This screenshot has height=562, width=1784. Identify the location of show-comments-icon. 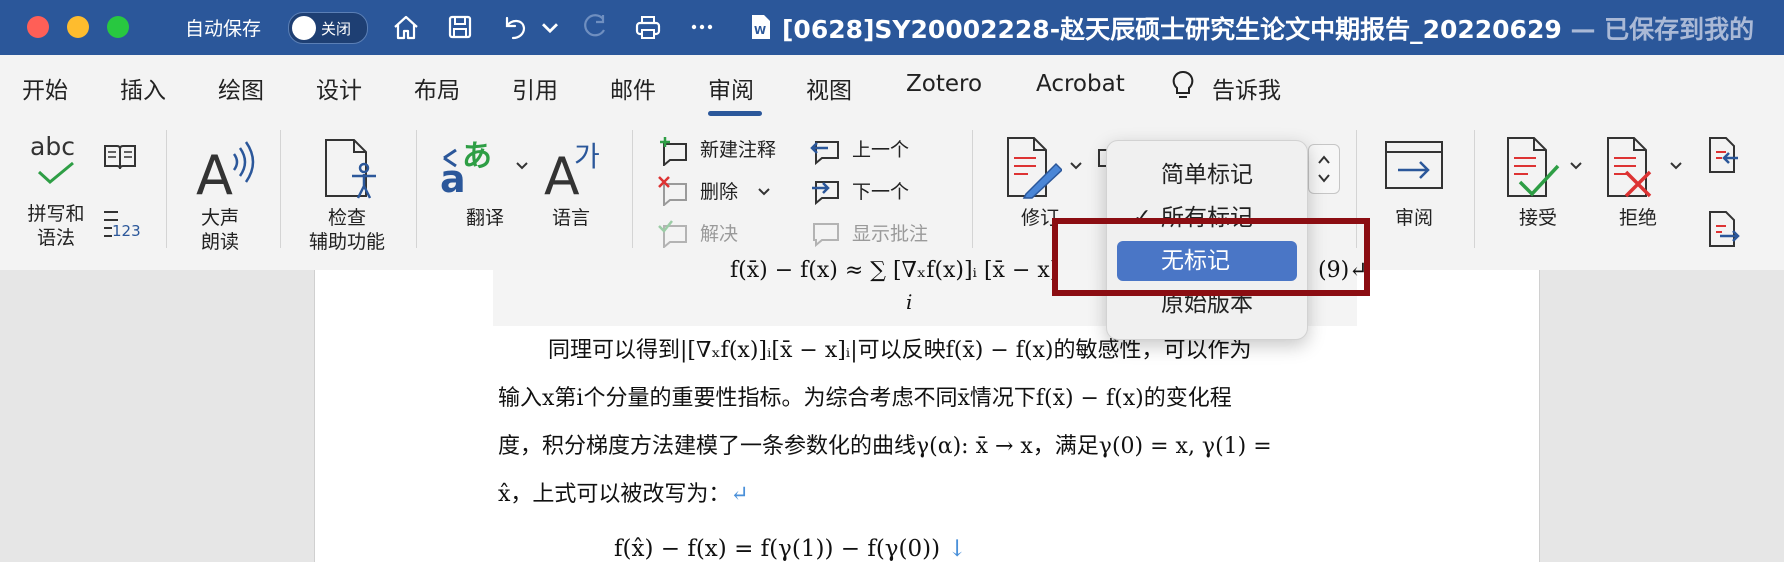
(826, 235).